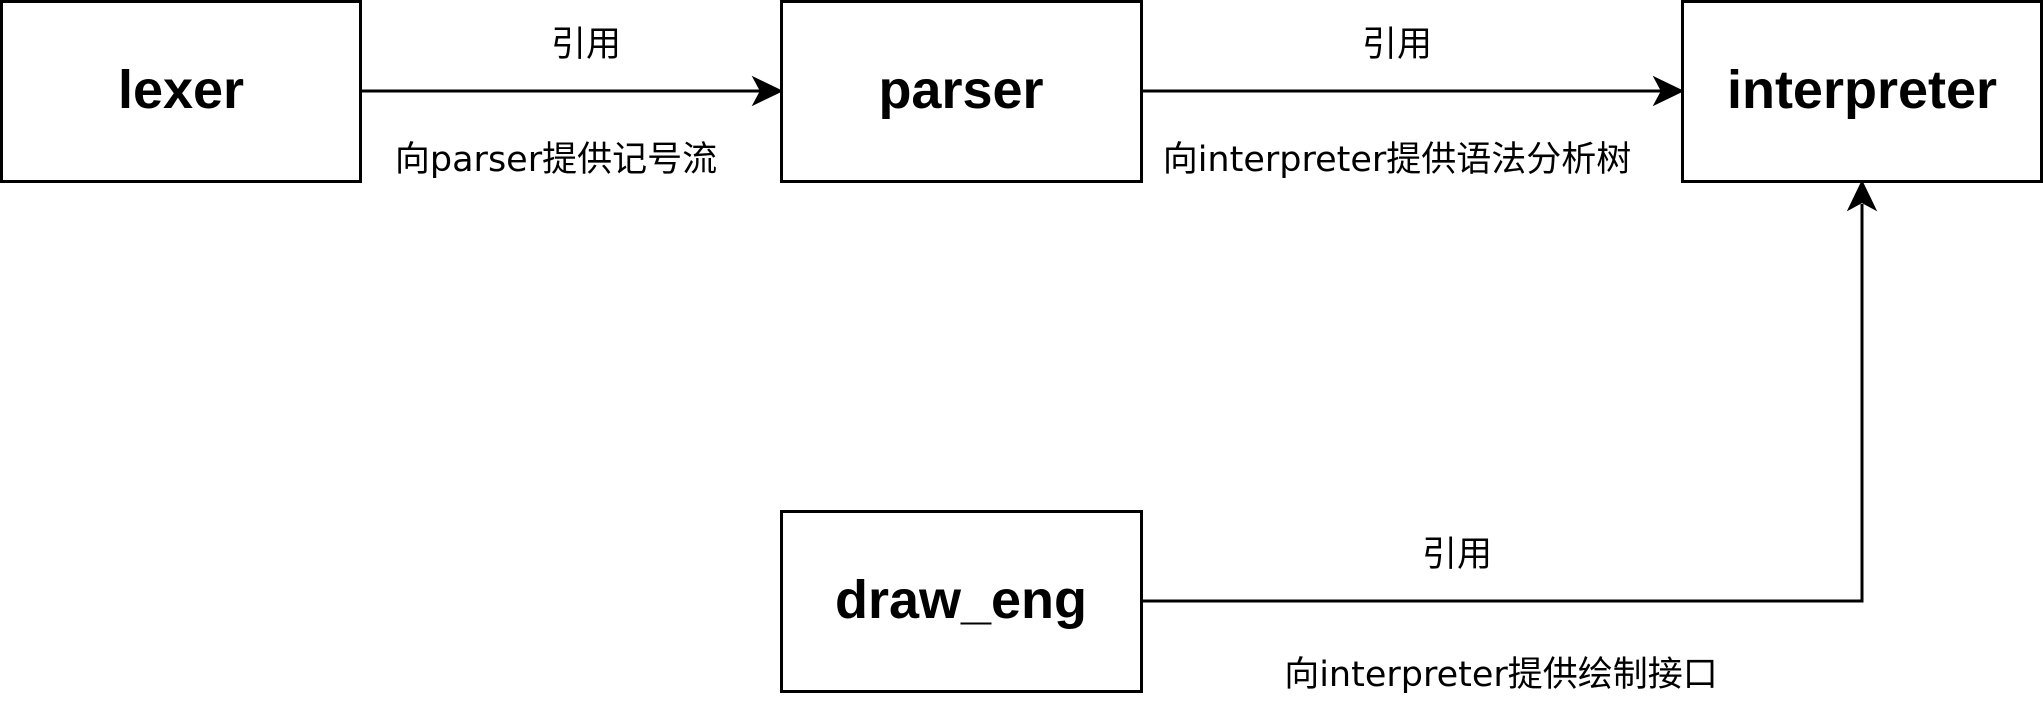 The image size is (2043, 723). What do you see at coordinates (586, 45) in the screenshot?
I see `edge-lexer-to-parser-top-label: 引用` at bounding box center [586, 45].